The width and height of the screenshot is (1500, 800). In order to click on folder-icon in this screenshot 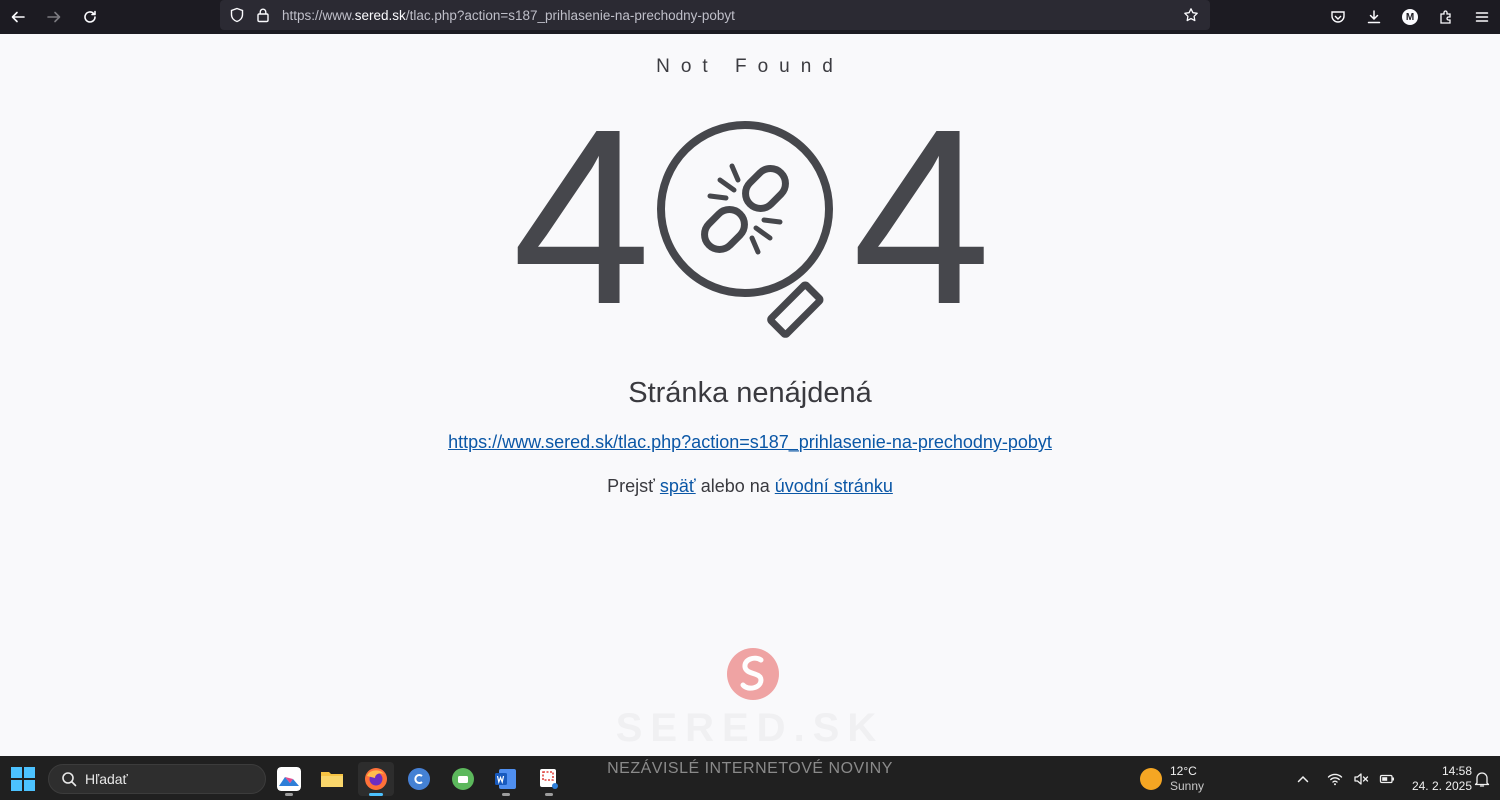, I will do `click(332, 779)`.